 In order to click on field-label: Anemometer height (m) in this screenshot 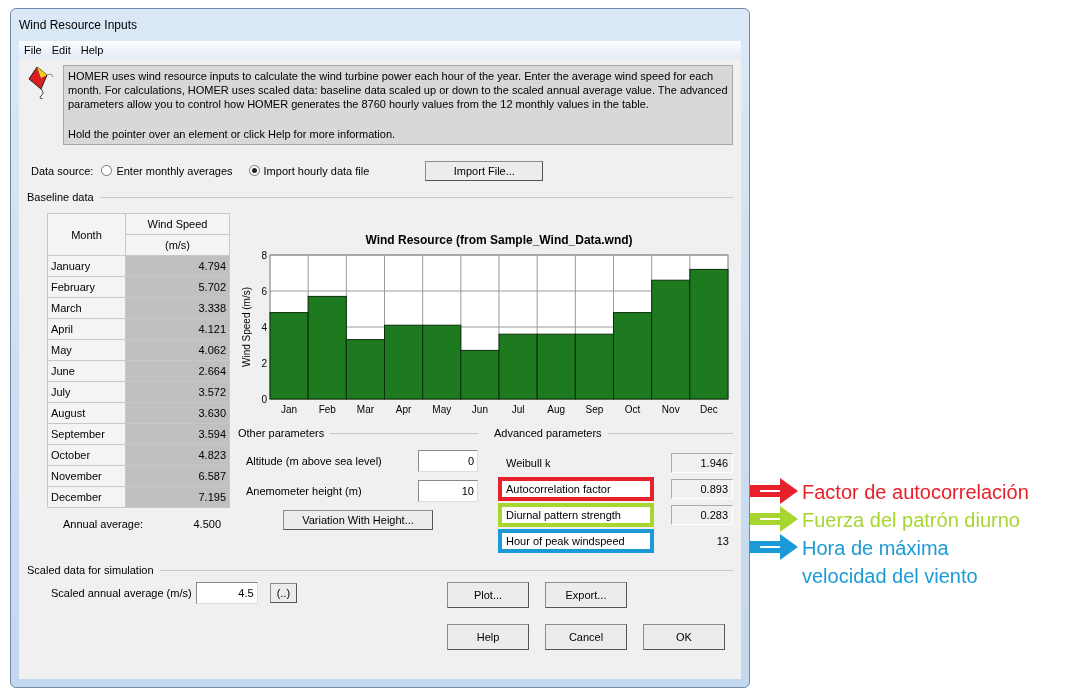, I will do `click(304, 491)`.